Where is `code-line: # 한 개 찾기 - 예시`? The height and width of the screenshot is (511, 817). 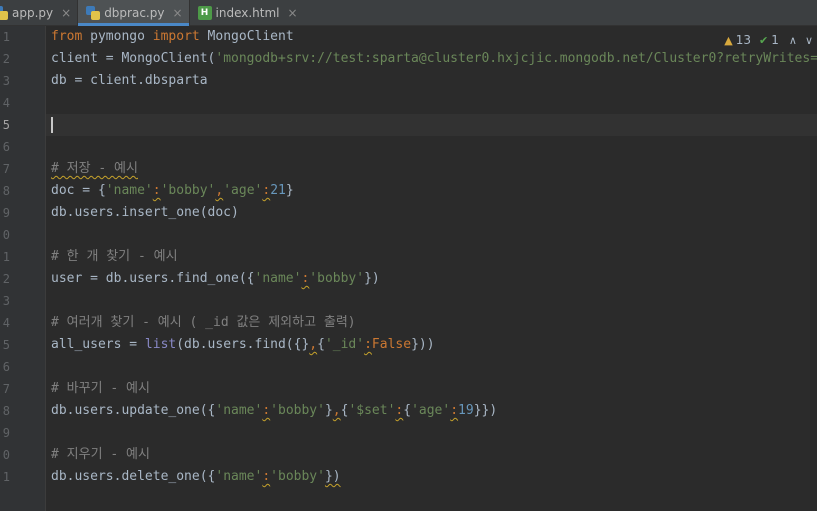
code-line: # 한 개 찾기 - 예시 is located at coordinates (431, 257).